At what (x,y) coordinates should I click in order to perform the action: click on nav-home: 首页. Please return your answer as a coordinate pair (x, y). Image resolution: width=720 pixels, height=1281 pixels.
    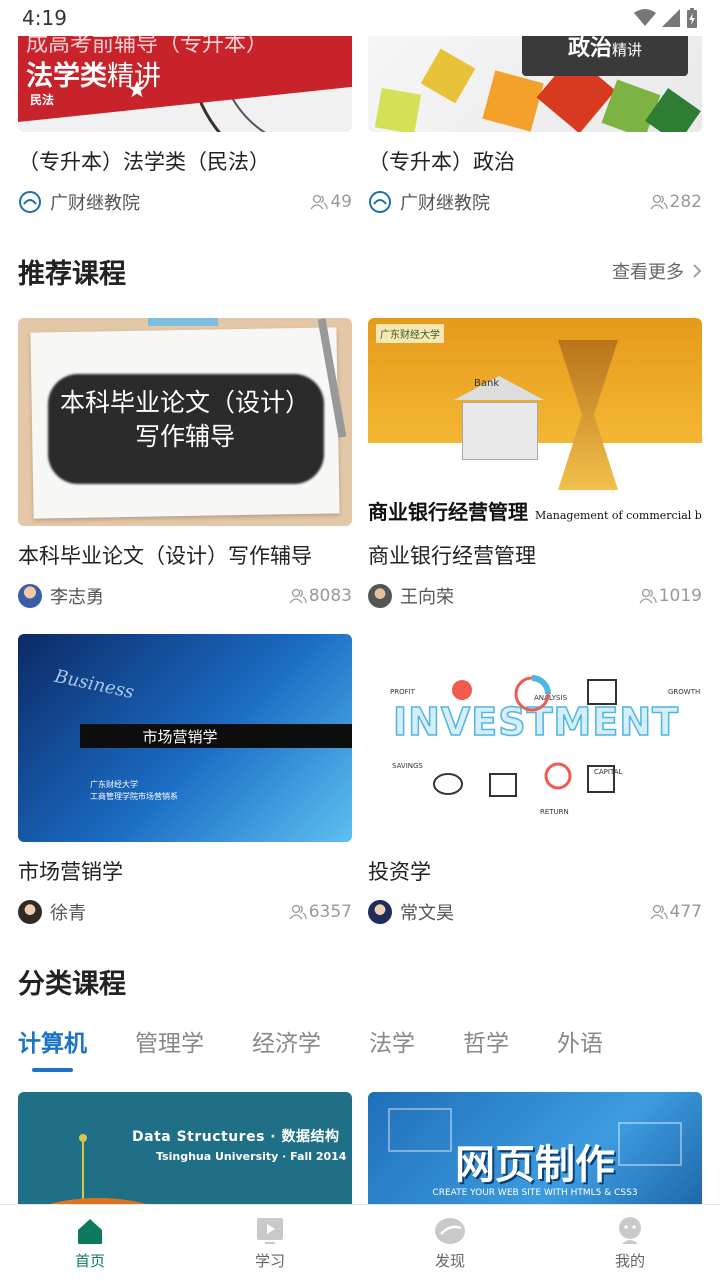
    Looking at the image, I should click on (90, 1243).